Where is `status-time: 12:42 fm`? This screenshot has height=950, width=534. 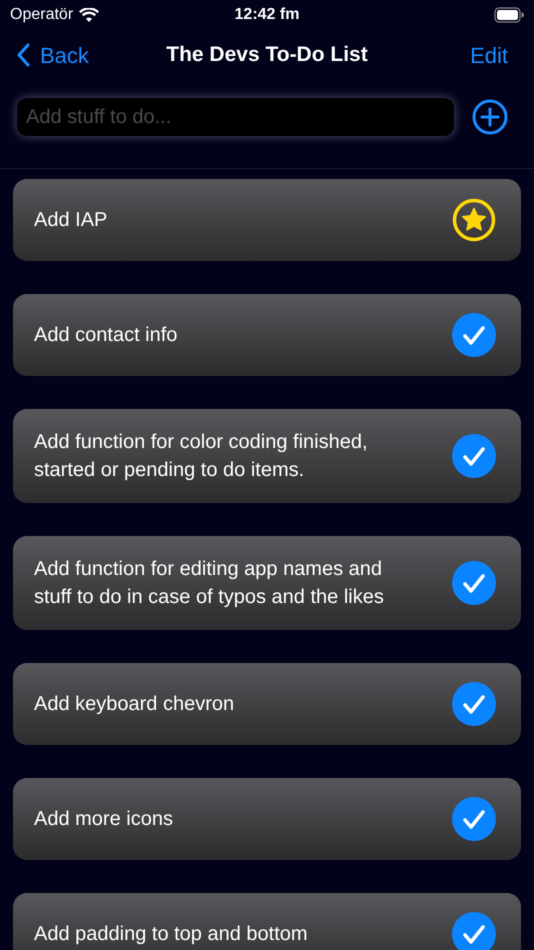 status-time: 12:42 fm is located at coordinates (267, 15).